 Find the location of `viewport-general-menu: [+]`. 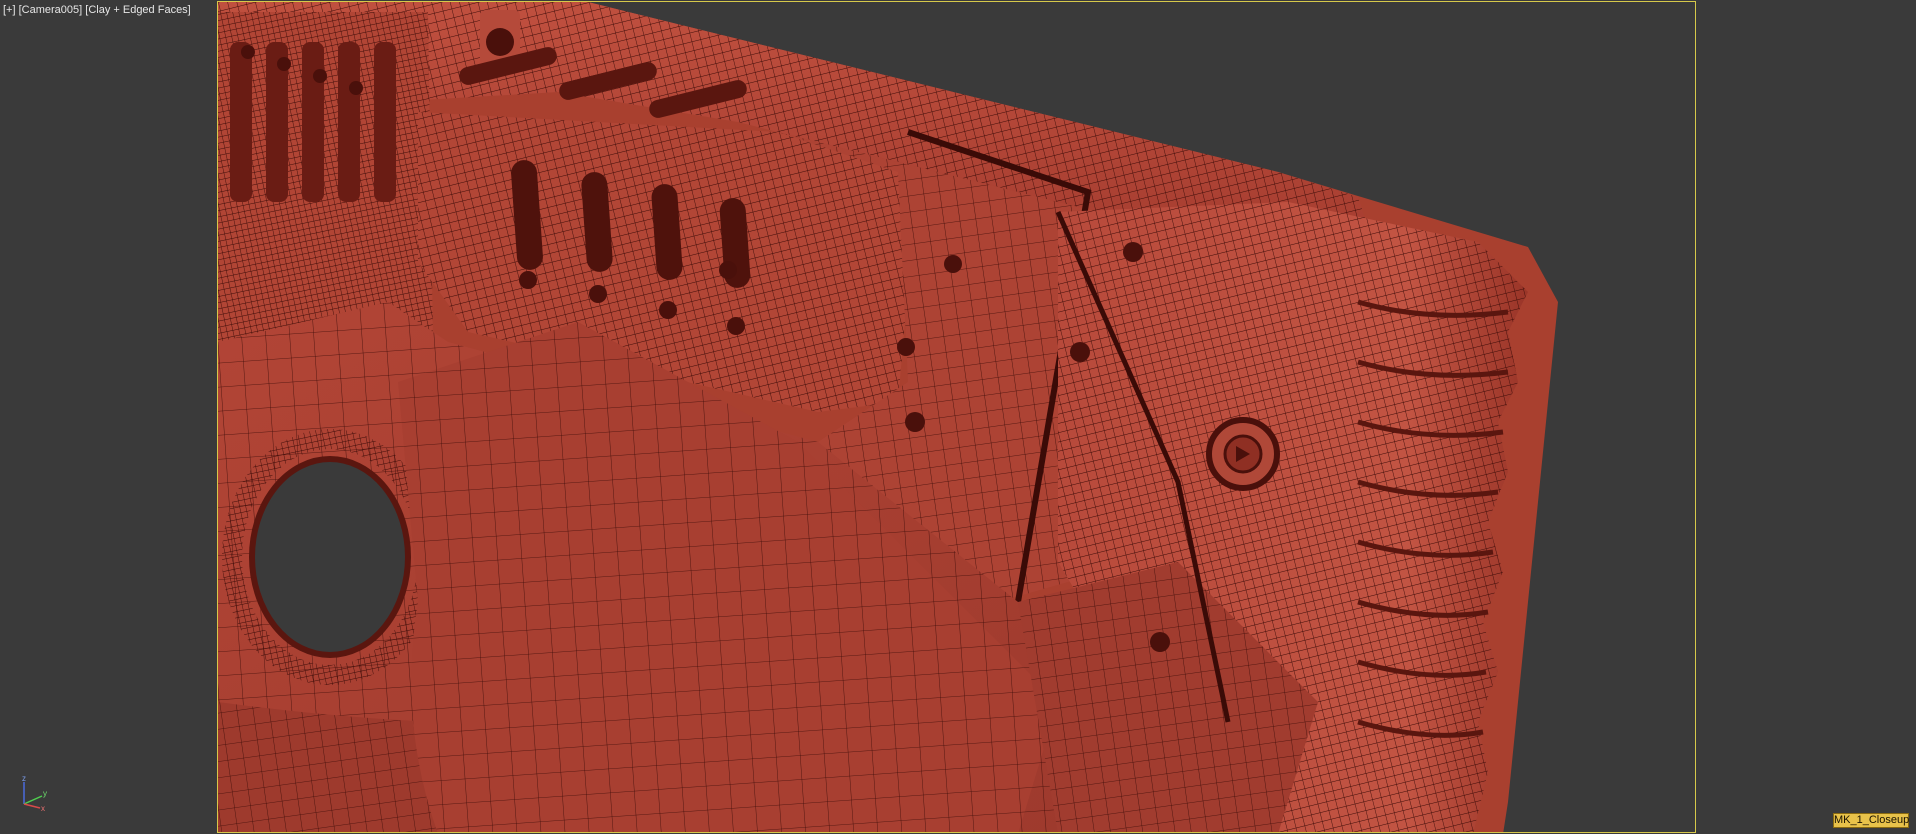

viewport-general-menu: [+] is located at coordinates (9, 10).